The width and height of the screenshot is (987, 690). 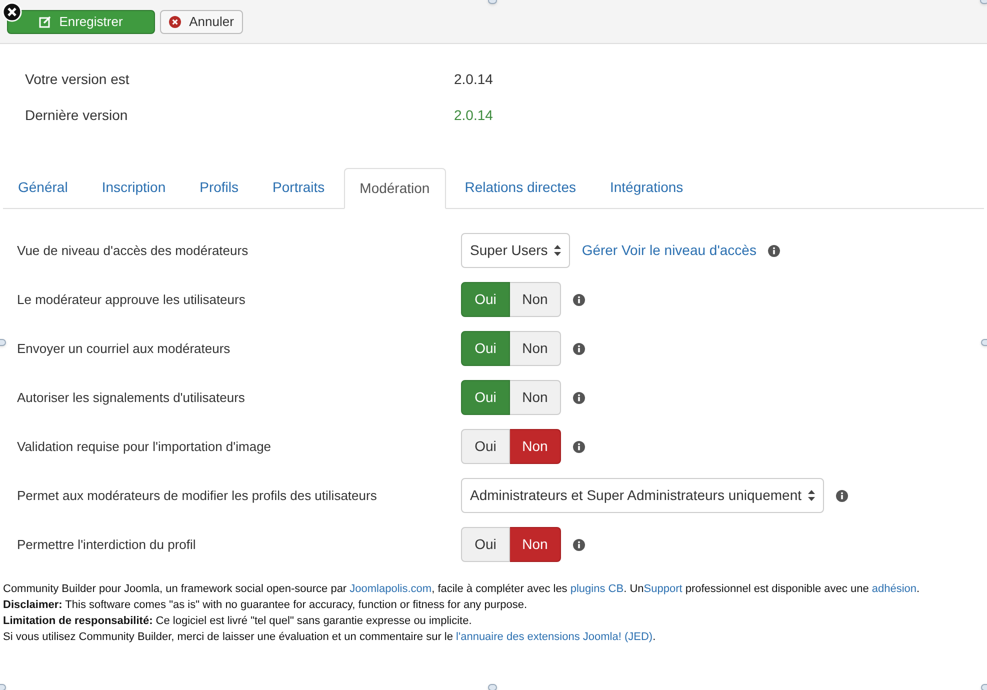 I want to click on footer-text: Limitation de responsabilité: Ce logiciel est livré "tel quel" sans garantie expresse ou implicite., so click(x=238, y=621).